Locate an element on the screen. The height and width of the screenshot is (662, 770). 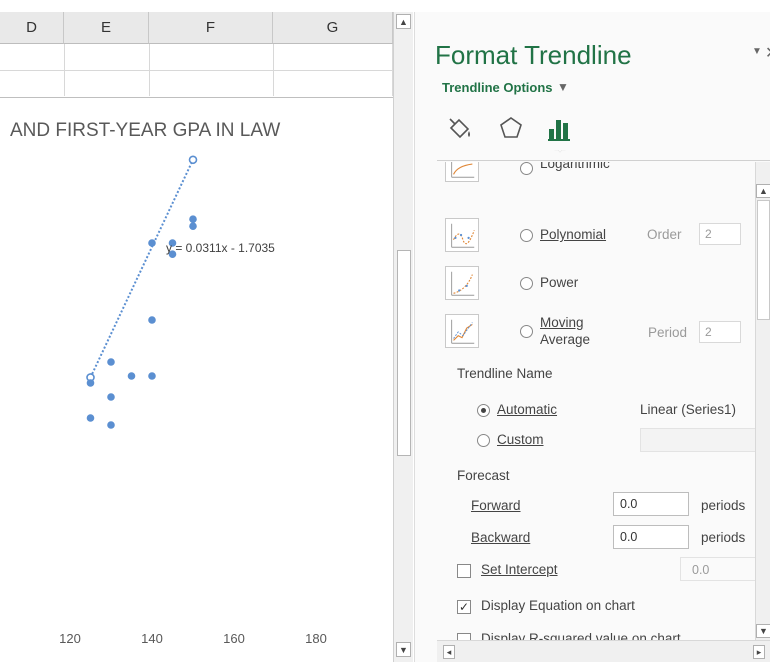
display-equation-label: Display Equation on chart is located at coordinates (558, 605).